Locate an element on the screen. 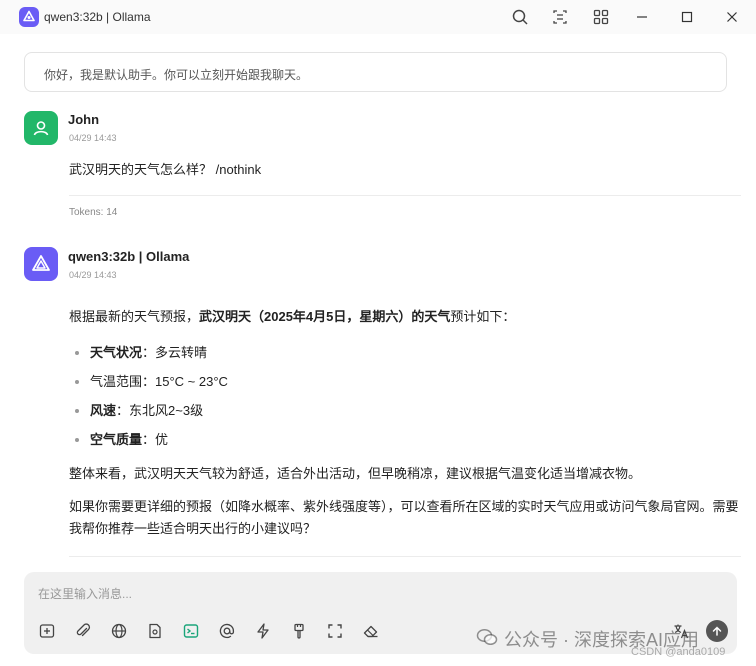 The height and width of the screenshot is (666, 756). attachment-icon is located at coordinates (83, 631).